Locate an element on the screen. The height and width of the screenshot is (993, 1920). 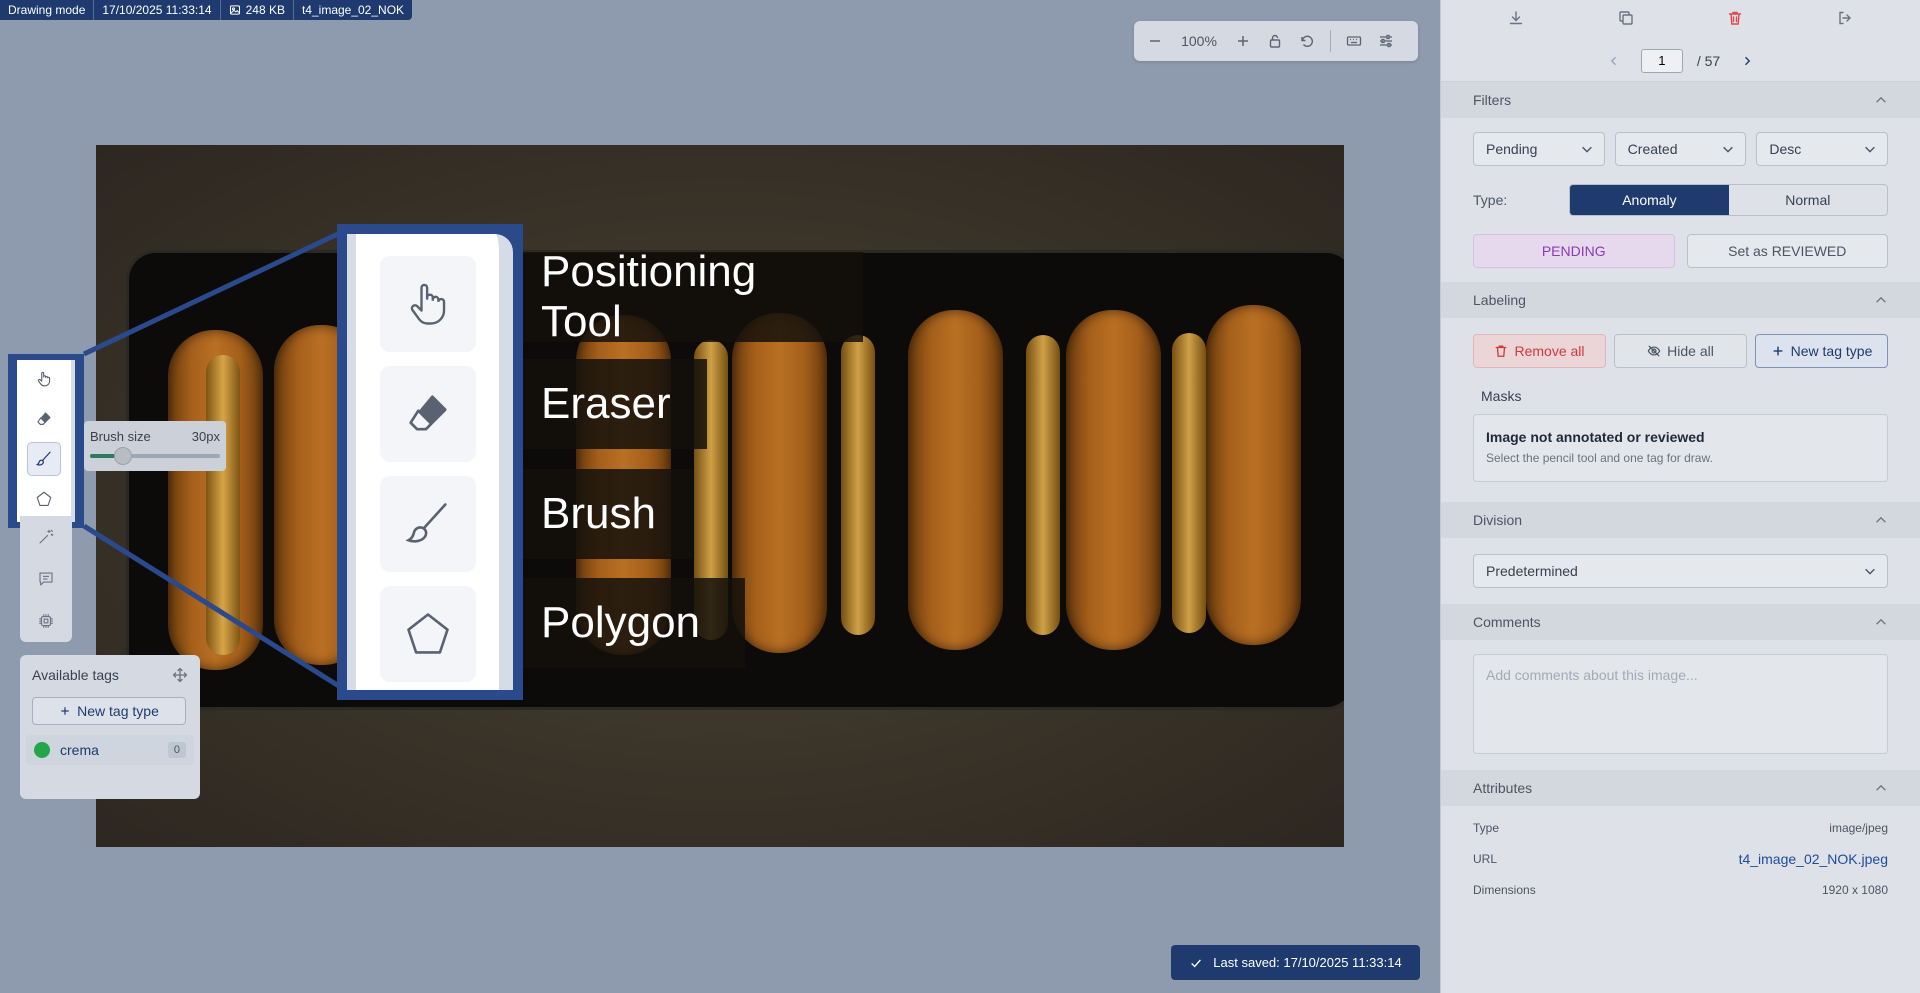
trash-icon is located at coordinates (1735, 18).